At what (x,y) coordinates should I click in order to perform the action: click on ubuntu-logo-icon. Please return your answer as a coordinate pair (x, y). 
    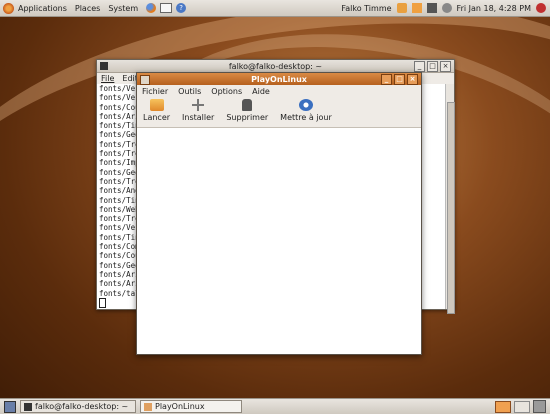
    Looking at the image, I should click on (8, 8).